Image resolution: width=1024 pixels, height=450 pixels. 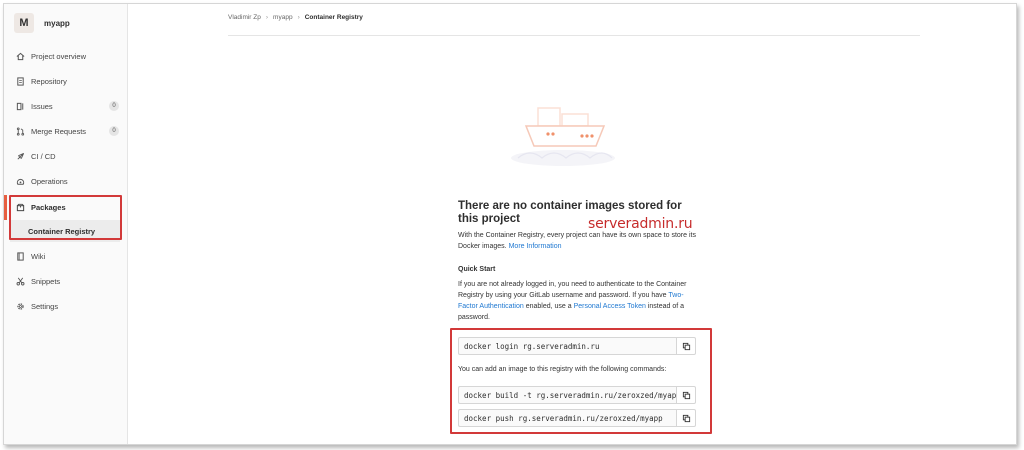 I want to click on rocket-icon, so click(x=20, y=156).